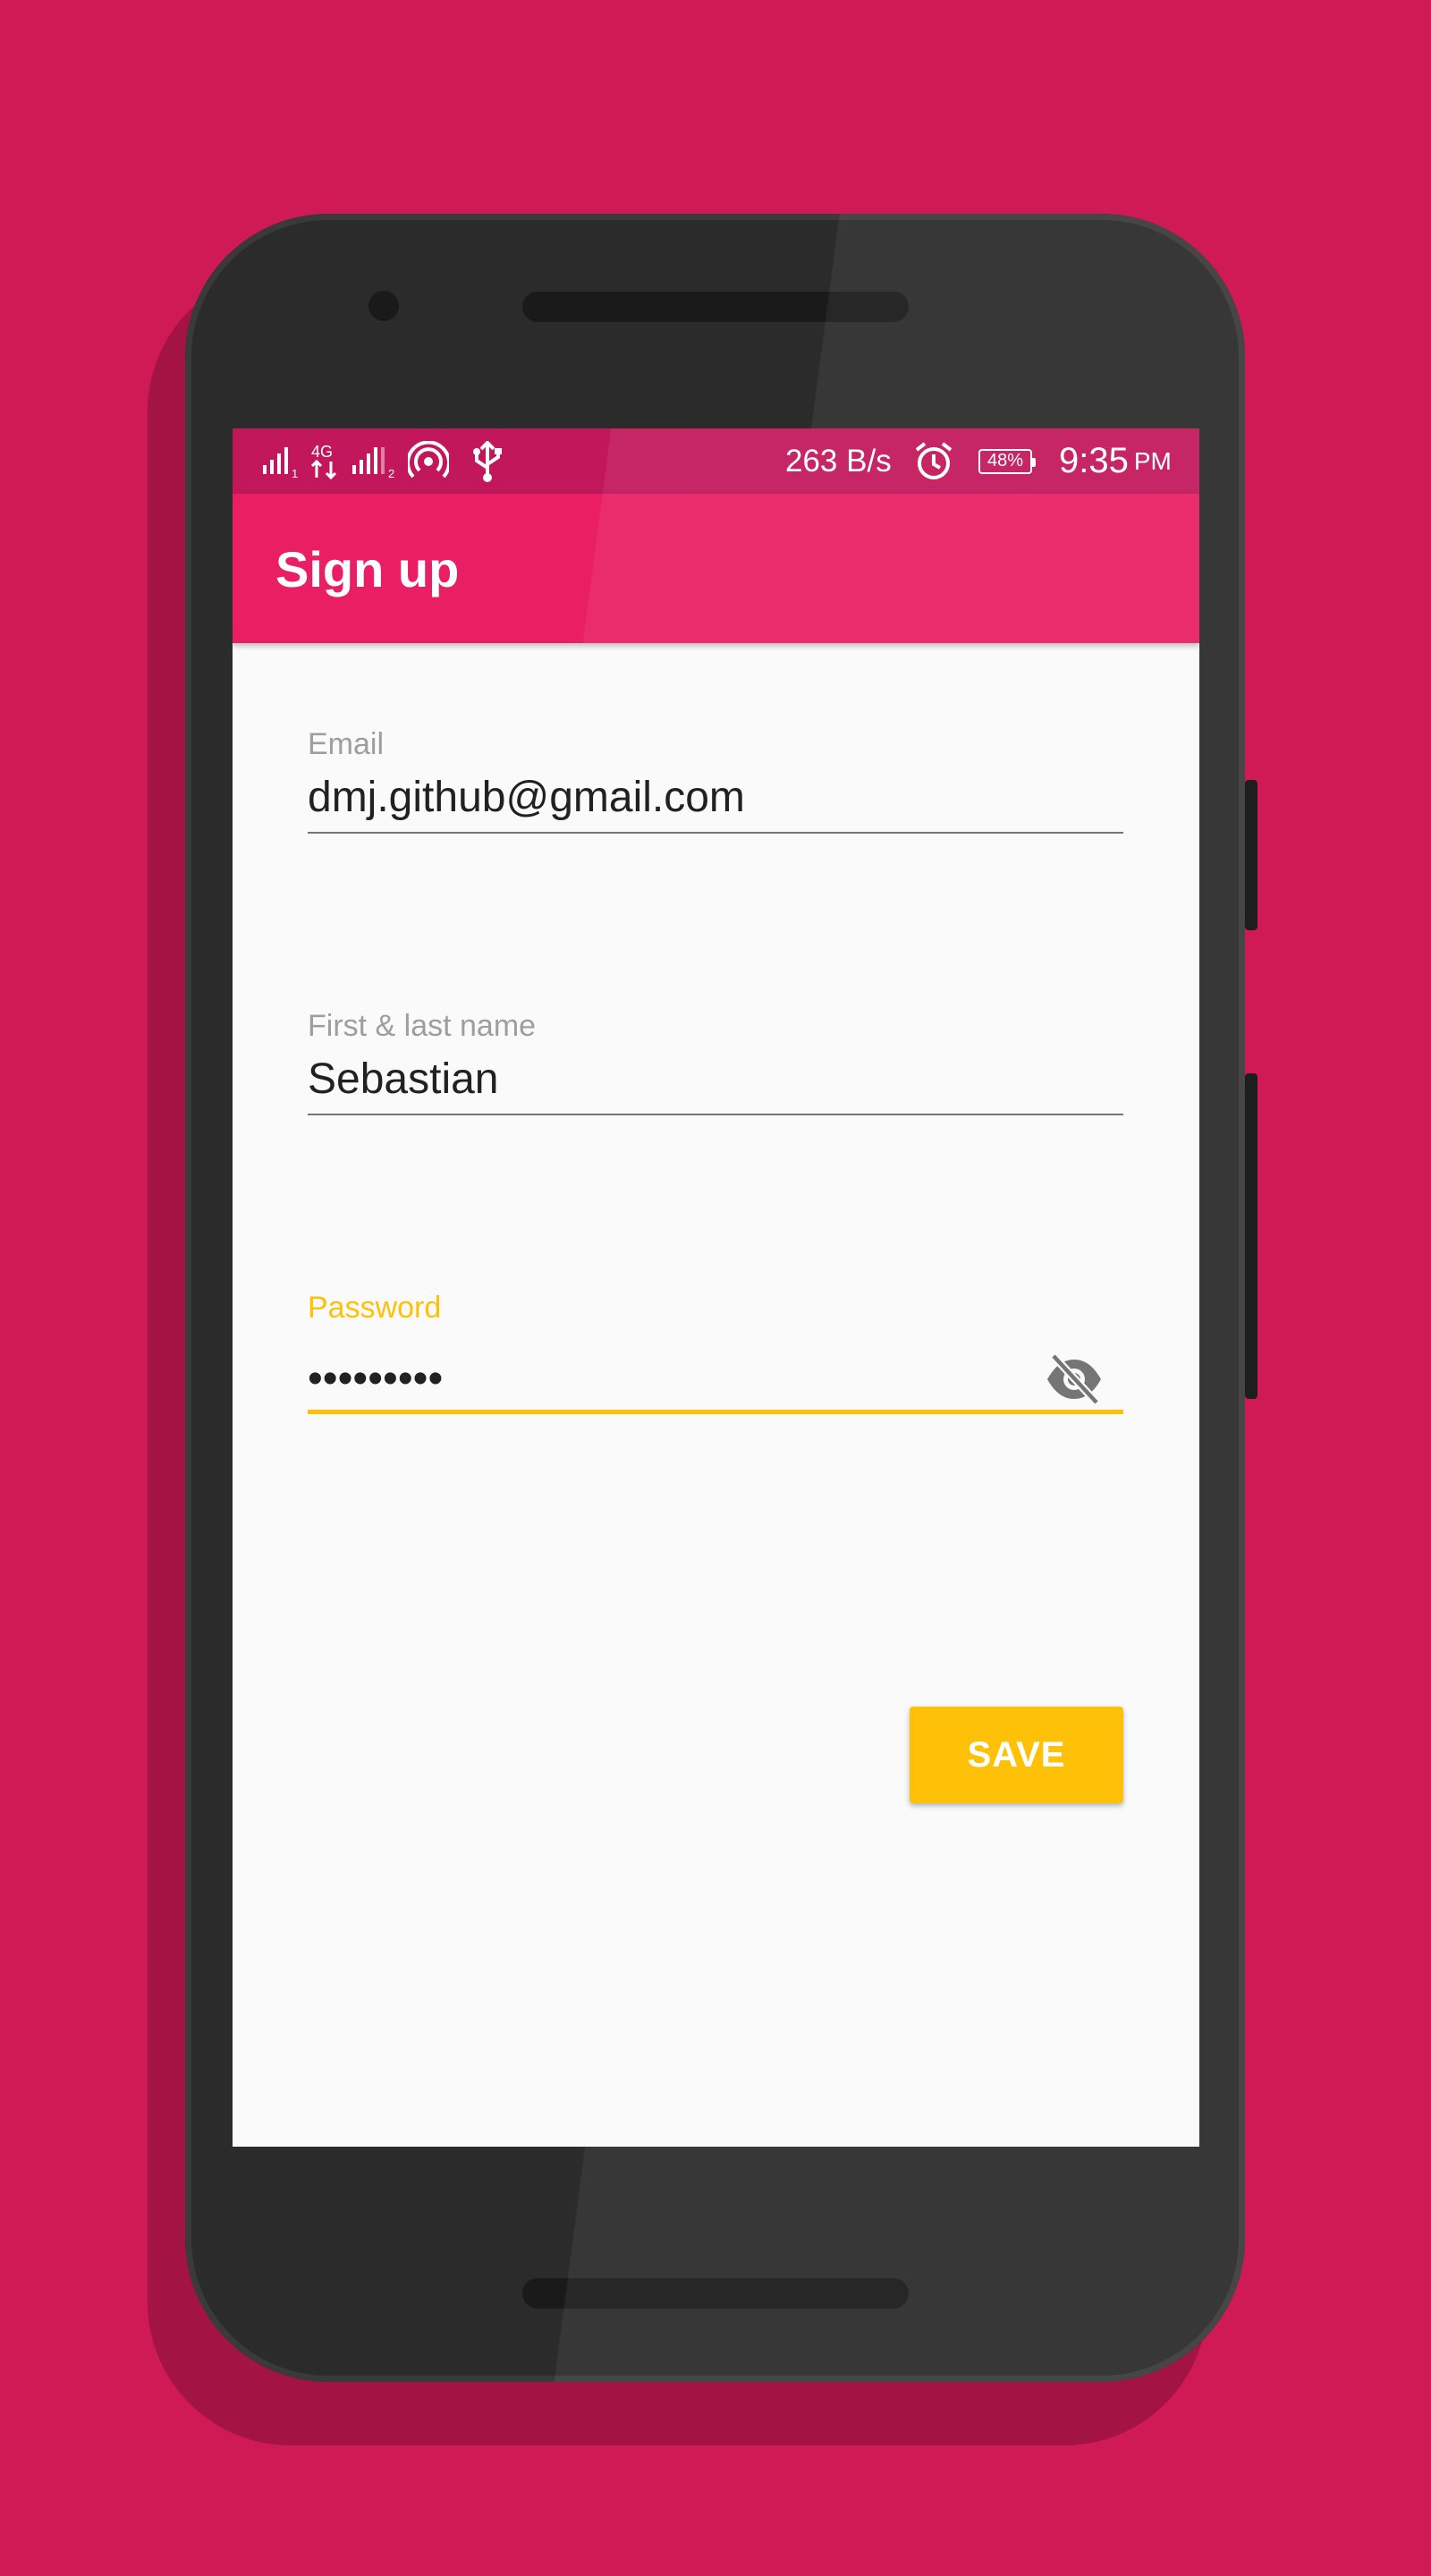  What do you see at coordinates (526, 798) in the screenshot?
I see `email-input: dmj.github@gmail.com` at bounding box center [526, 798].